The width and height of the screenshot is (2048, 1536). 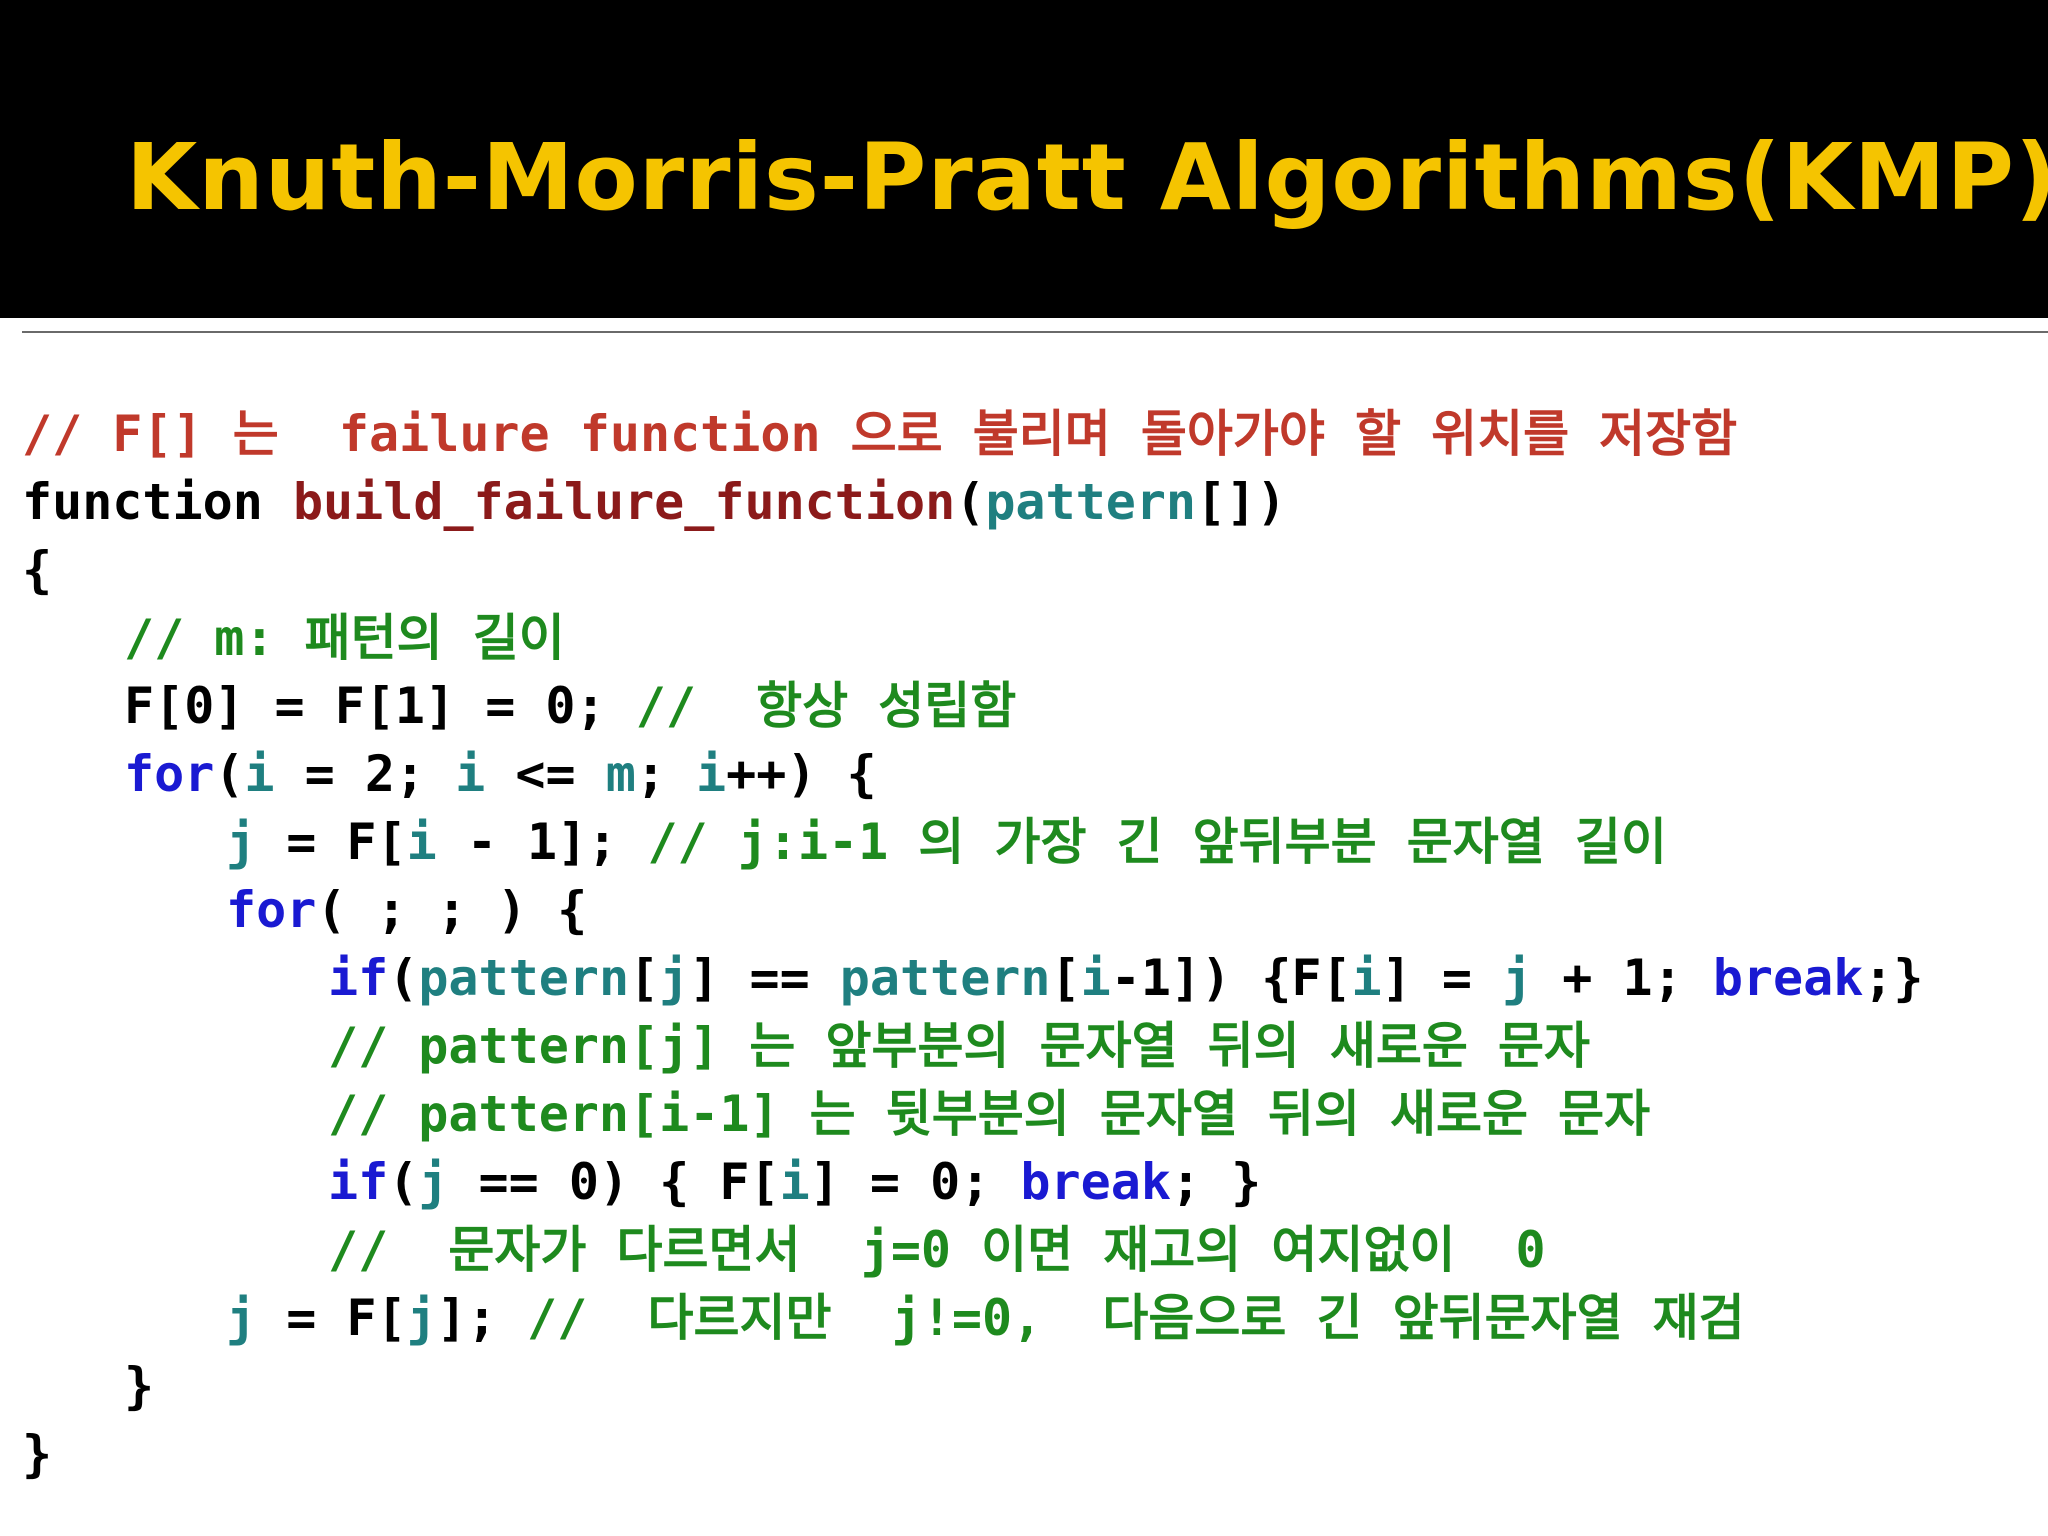 I want to click on code-text: function, so click(x=157, y=502).